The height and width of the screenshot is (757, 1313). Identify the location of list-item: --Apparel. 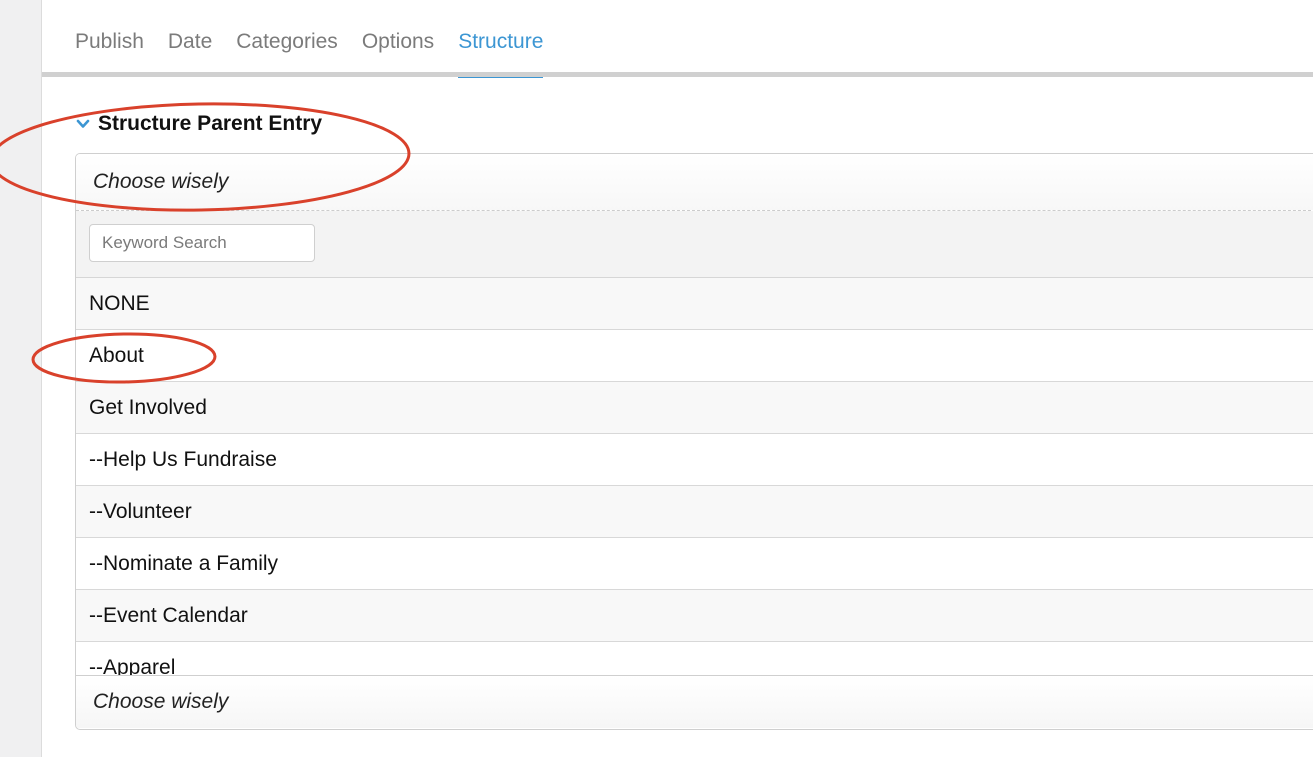
(694, 658).